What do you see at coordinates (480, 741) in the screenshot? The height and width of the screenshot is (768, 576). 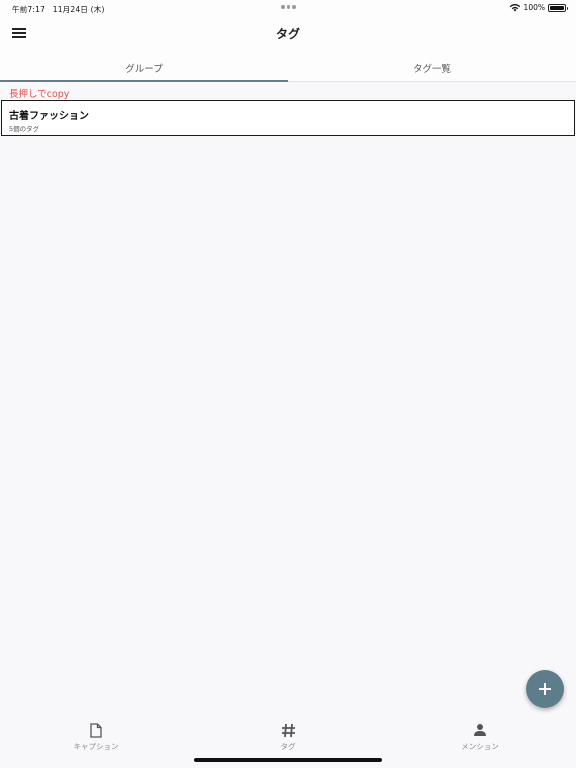 I see `nav-item-mention: メンション` at bounding box center [480, 741].